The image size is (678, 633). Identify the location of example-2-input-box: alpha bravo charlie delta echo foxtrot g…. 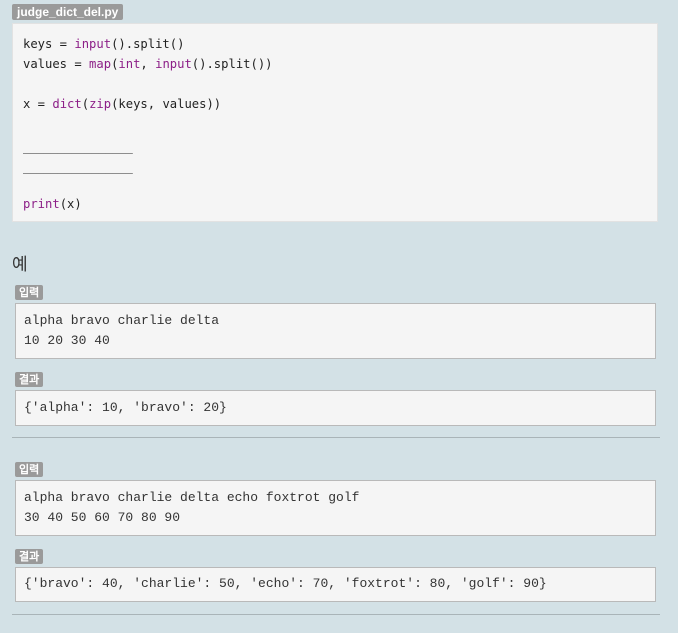
(335, 508).